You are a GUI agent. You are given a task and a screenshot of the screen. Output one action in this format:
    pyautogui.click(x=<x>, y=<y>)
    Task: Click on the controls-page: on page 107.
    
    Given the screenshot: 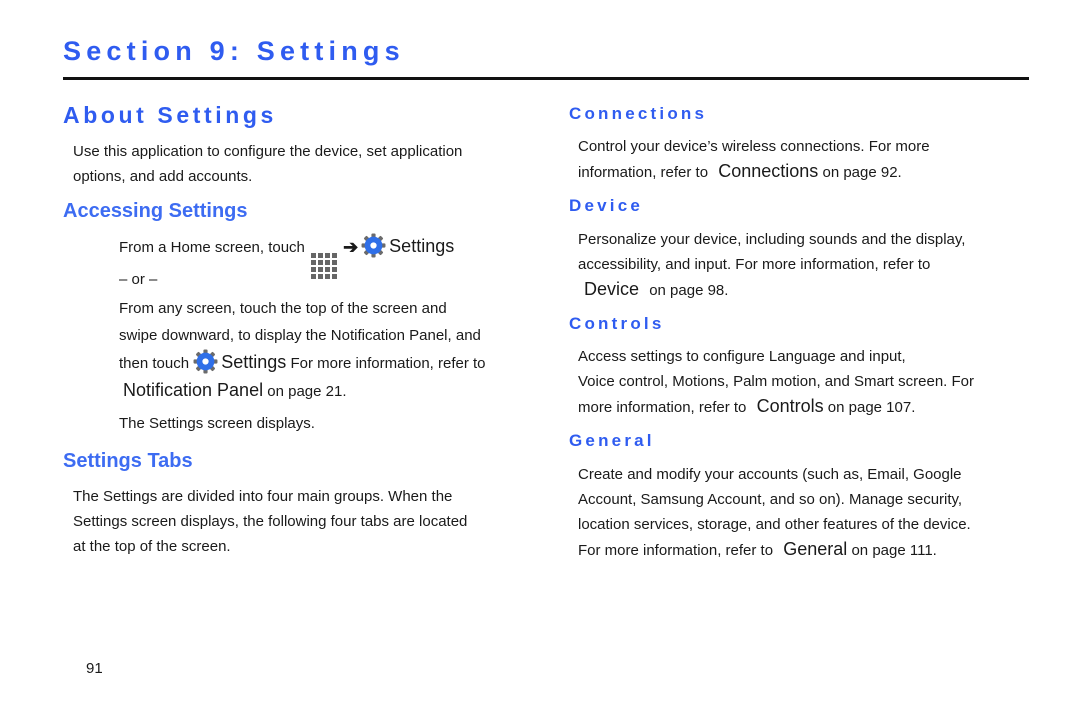 What is the action you would take?
    pyautogui.click(x=871, y=407)
    